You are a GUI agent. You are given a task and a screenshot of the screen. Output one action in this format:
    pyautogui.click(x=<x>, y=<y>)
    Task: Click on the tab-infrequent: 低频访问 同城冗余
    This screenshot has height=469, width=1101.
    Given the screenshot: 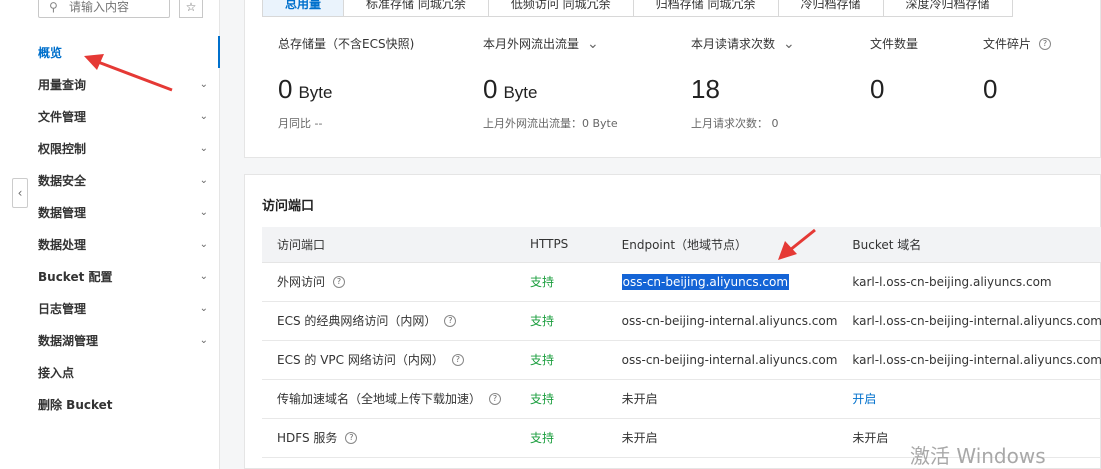 What is the action you would take?
    pyautogui.click(x=561, y=8)
    